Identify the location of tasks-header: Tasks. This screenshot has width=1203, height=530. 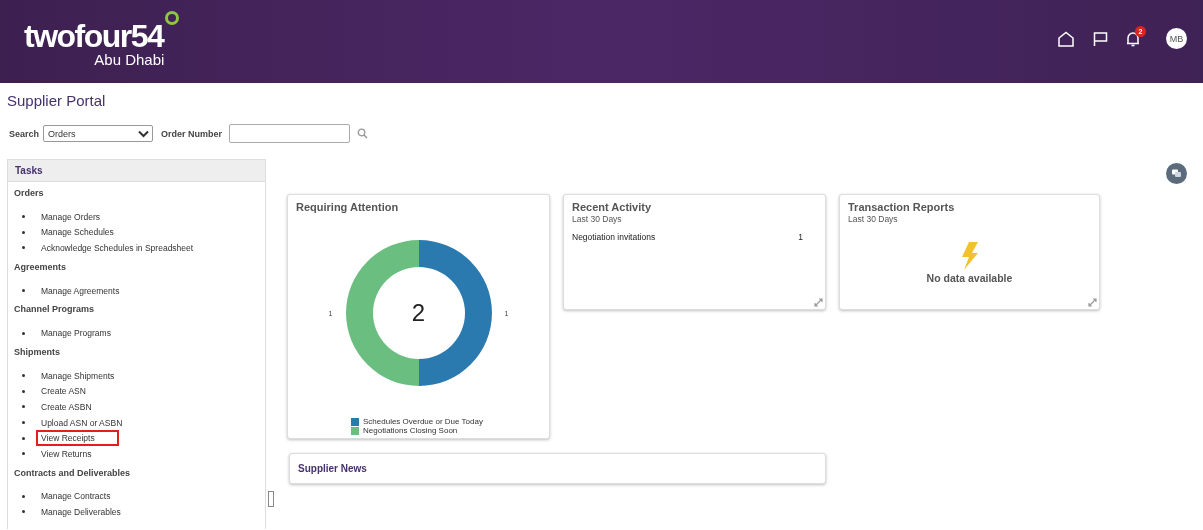
(136, 171).